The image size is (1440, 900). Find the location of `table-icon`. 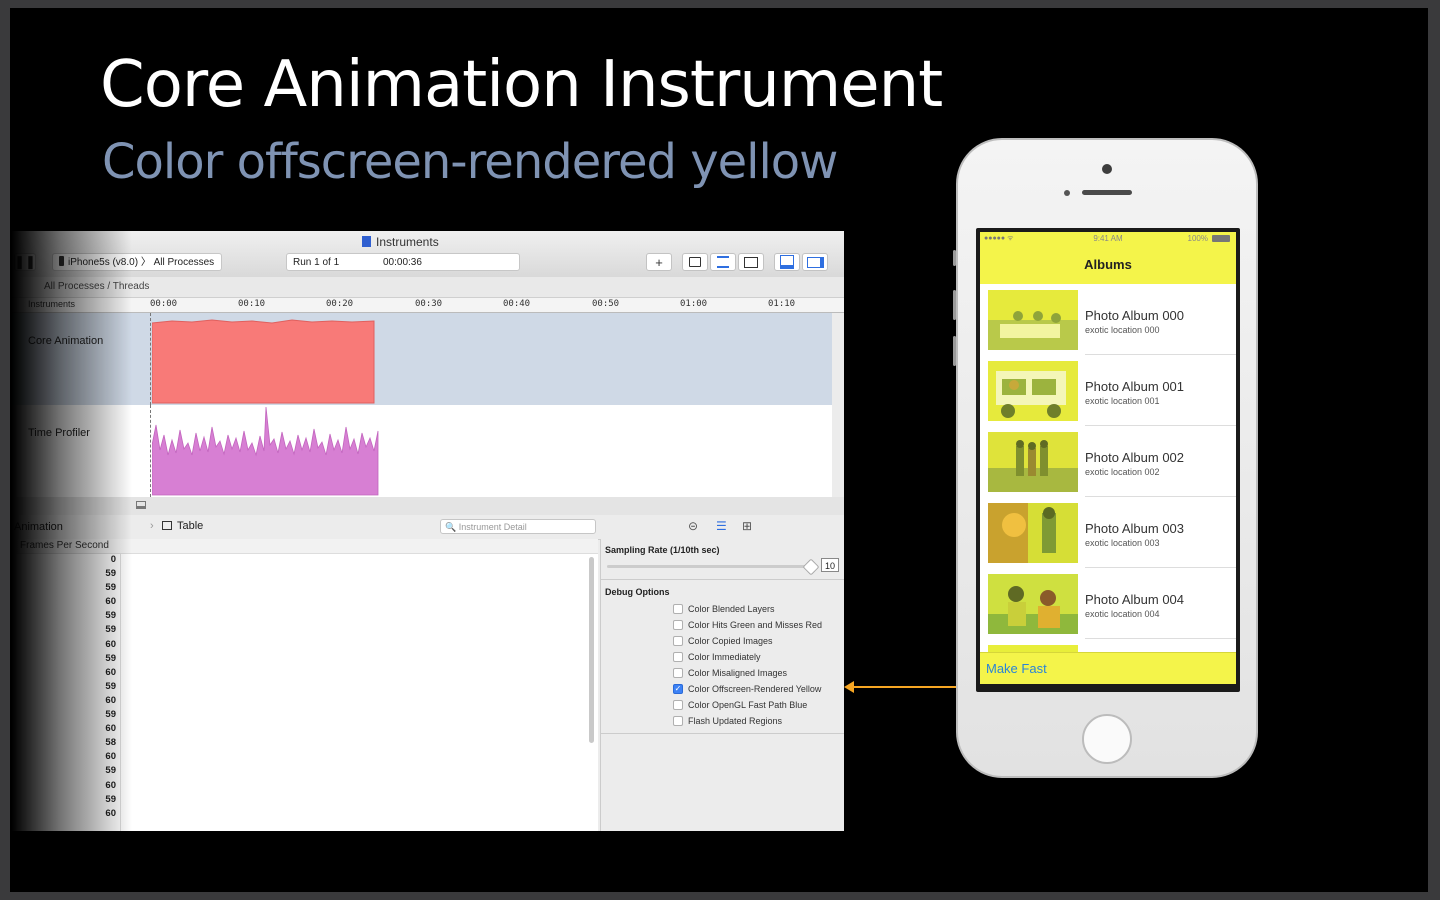

table-icon is located at coordinates (167, 525).